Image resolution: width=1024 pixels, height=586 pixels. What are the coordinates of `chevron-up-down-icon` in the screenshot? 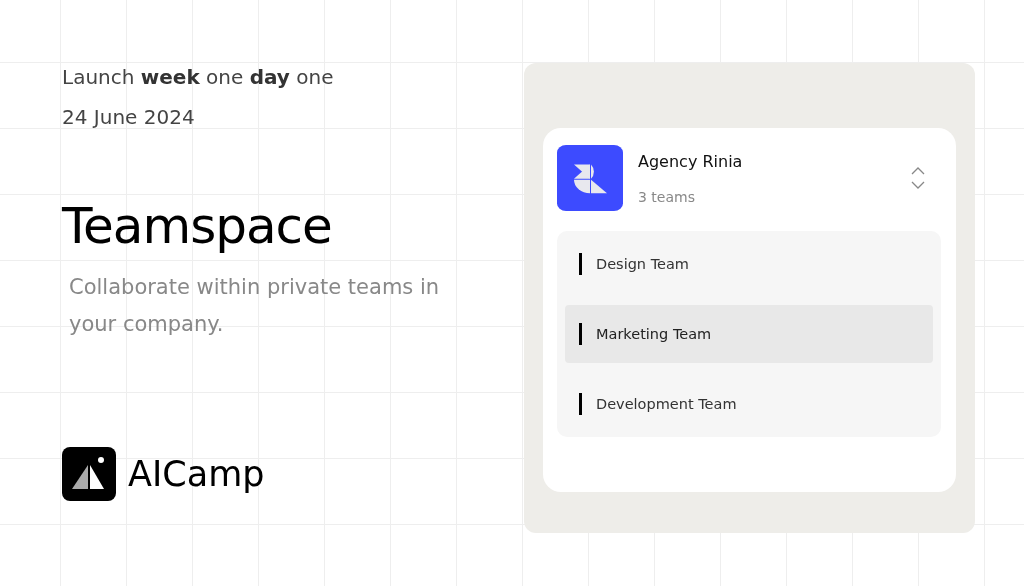 It's located at (918, 178).